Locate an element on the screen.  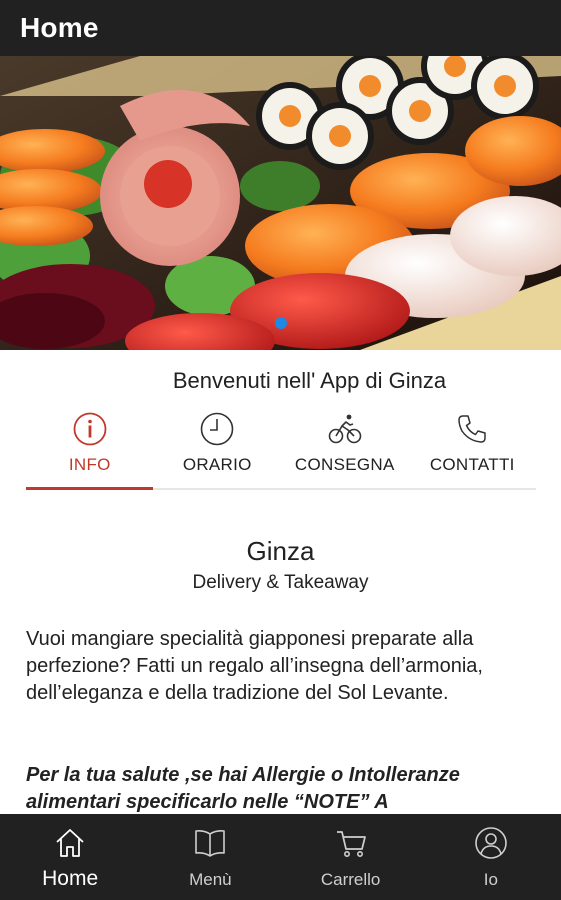
user-icon is located at coordinates (491, 843).